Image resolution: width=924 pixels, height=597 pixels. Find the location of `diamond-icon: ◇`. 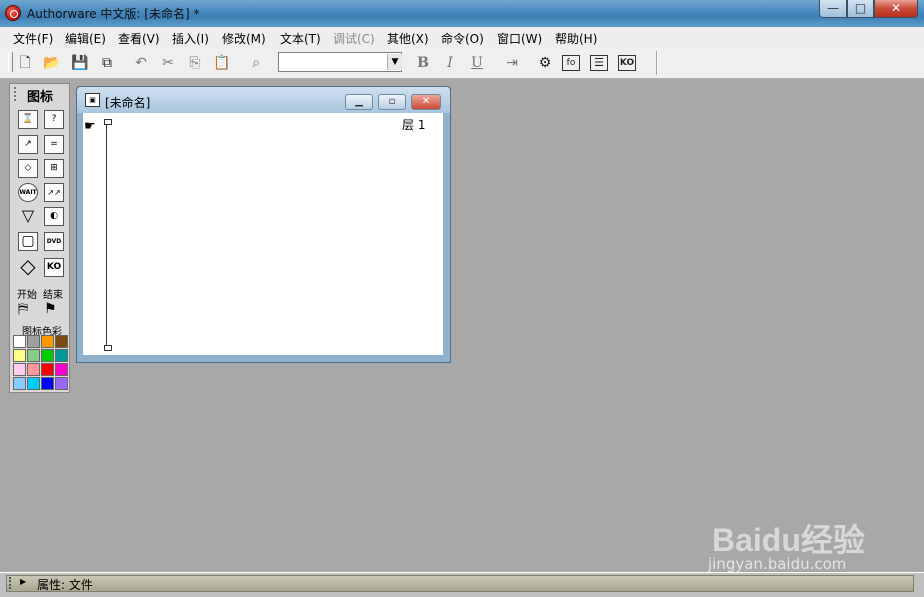

diamond-icon: ◇ is located at coordinates (28, 266).